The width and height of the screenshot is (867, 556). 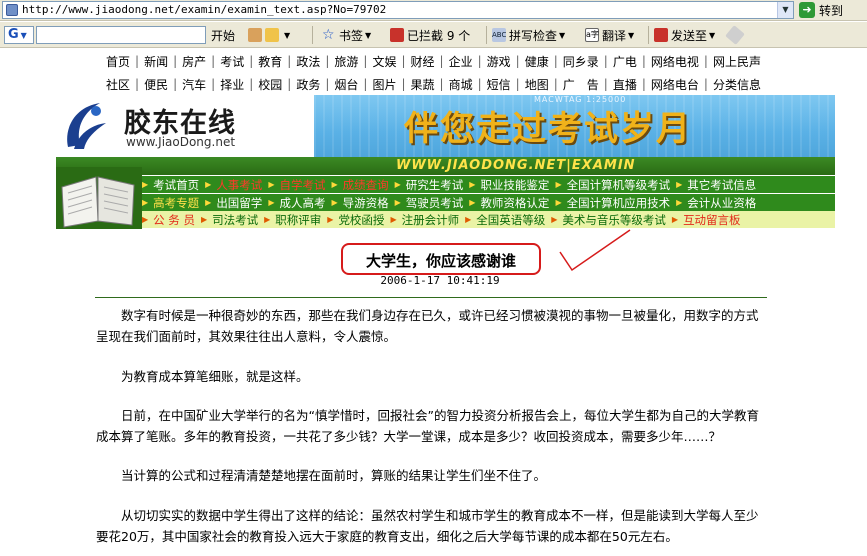 I want to click on nav-link: 同乡录, so click(x=581, y=61).